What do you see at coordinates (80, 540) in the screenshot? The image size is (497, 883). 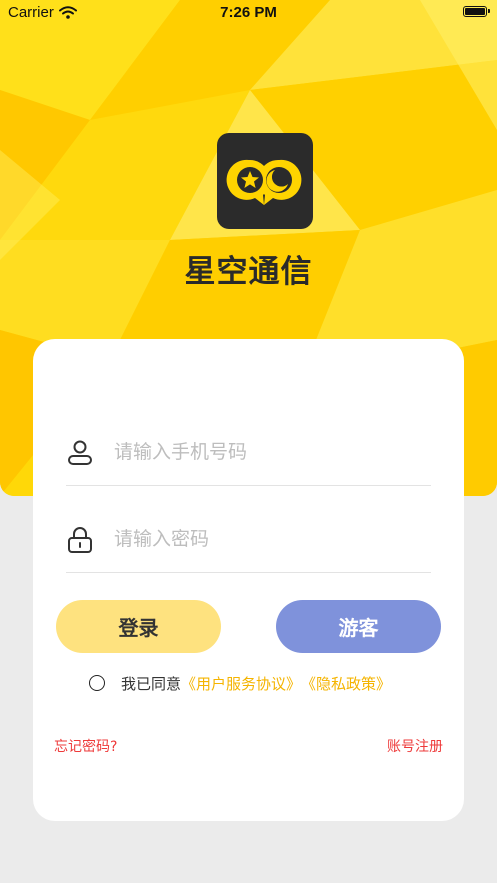 I see `lock-icon` at bounding box center [80, 540].